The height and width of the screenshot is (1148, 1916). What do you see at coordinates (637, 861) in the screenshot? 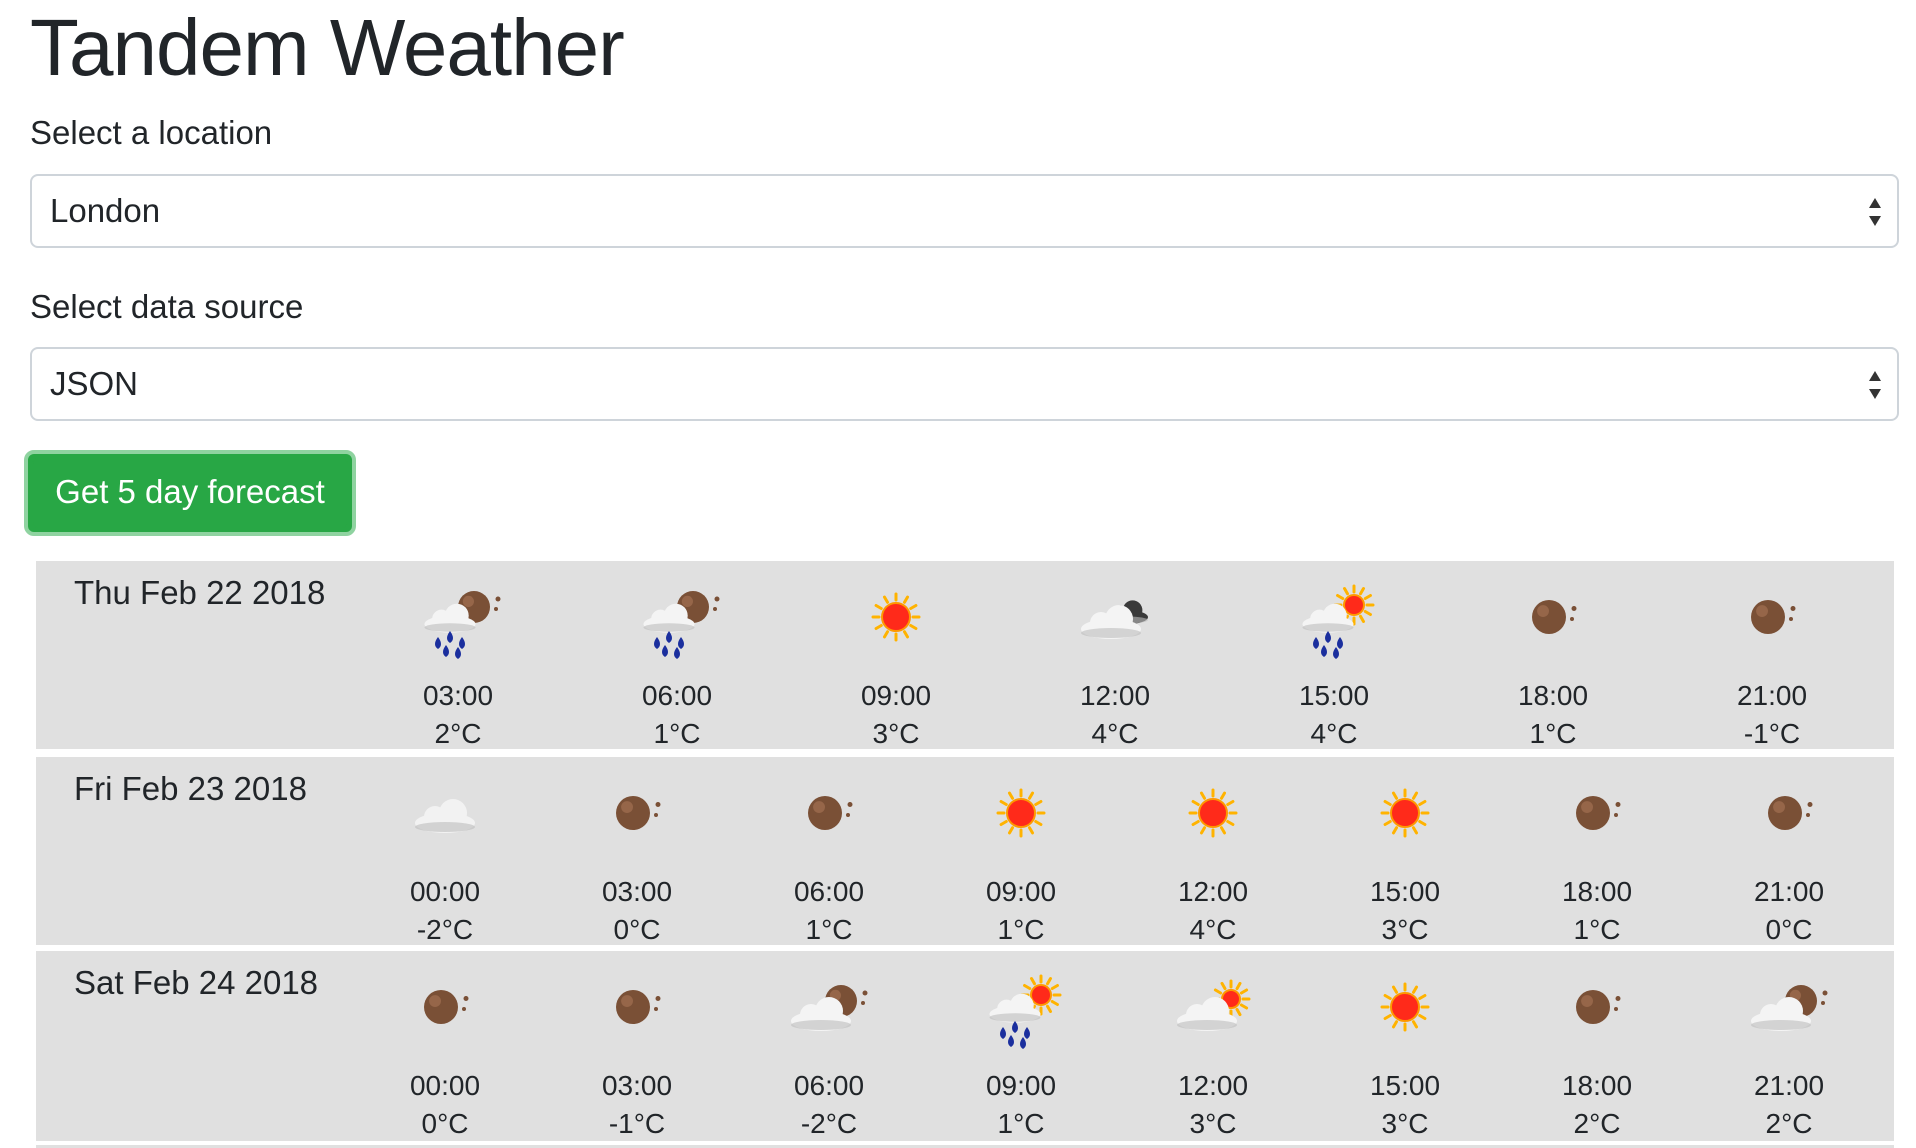
I see `forecast-slot: 03:00 0°C` at bounding box center [637, 861].